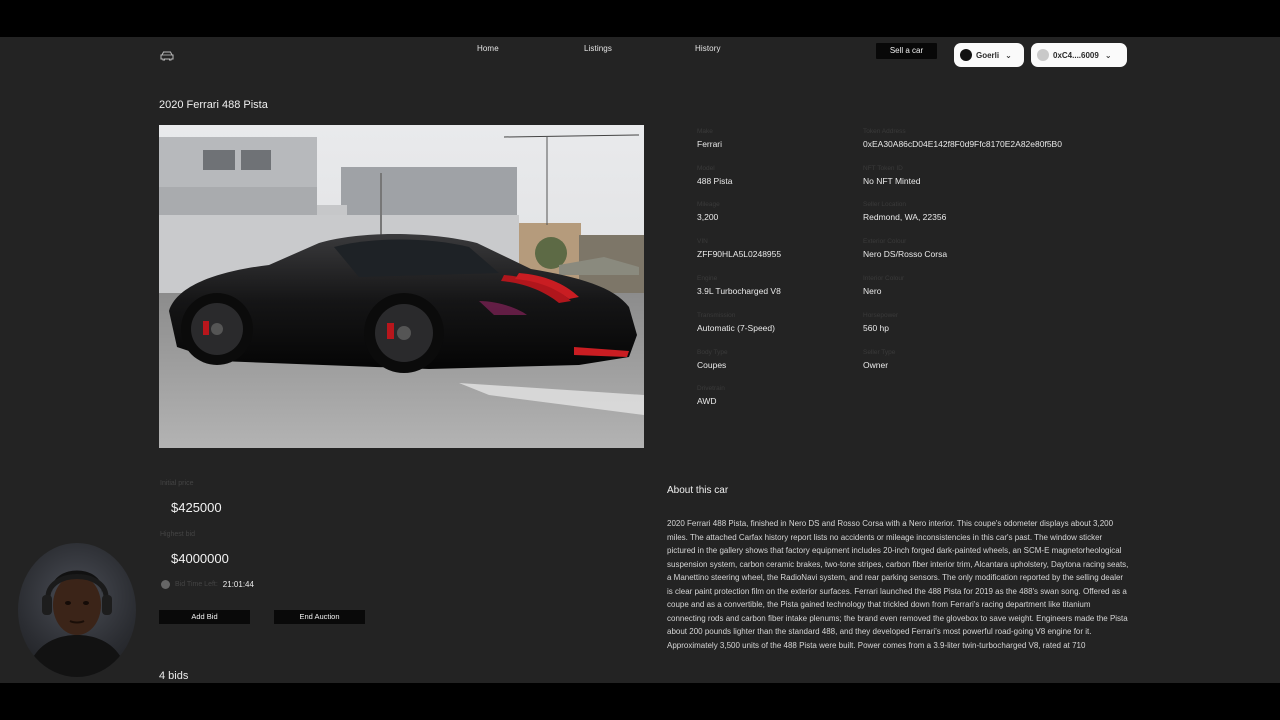 Image resolution: width=1280 pixels, height=720 pixels. What do you see at coordinates (710, 144) in the screenshot?
I see `spec-value: Ferrari` at bounding box center [710, 144].